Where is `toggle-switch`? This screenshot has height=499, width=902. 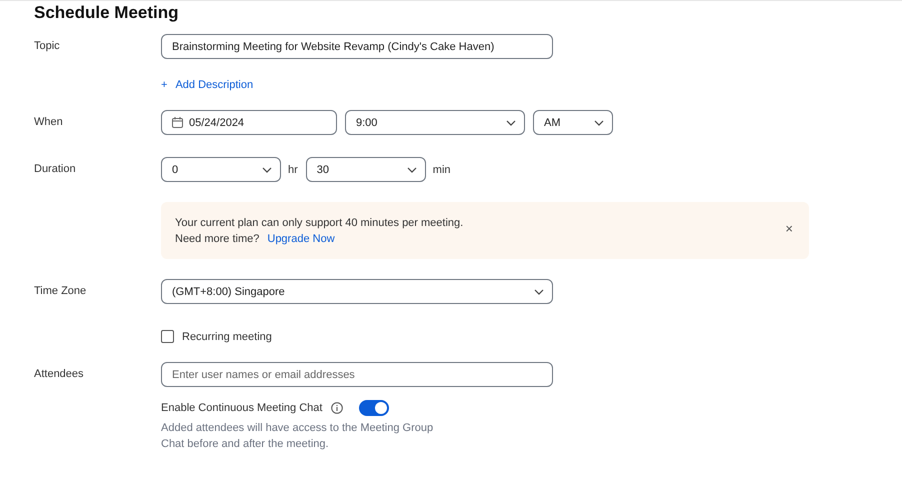 toggle-switch is located at coordinates (374, 408).